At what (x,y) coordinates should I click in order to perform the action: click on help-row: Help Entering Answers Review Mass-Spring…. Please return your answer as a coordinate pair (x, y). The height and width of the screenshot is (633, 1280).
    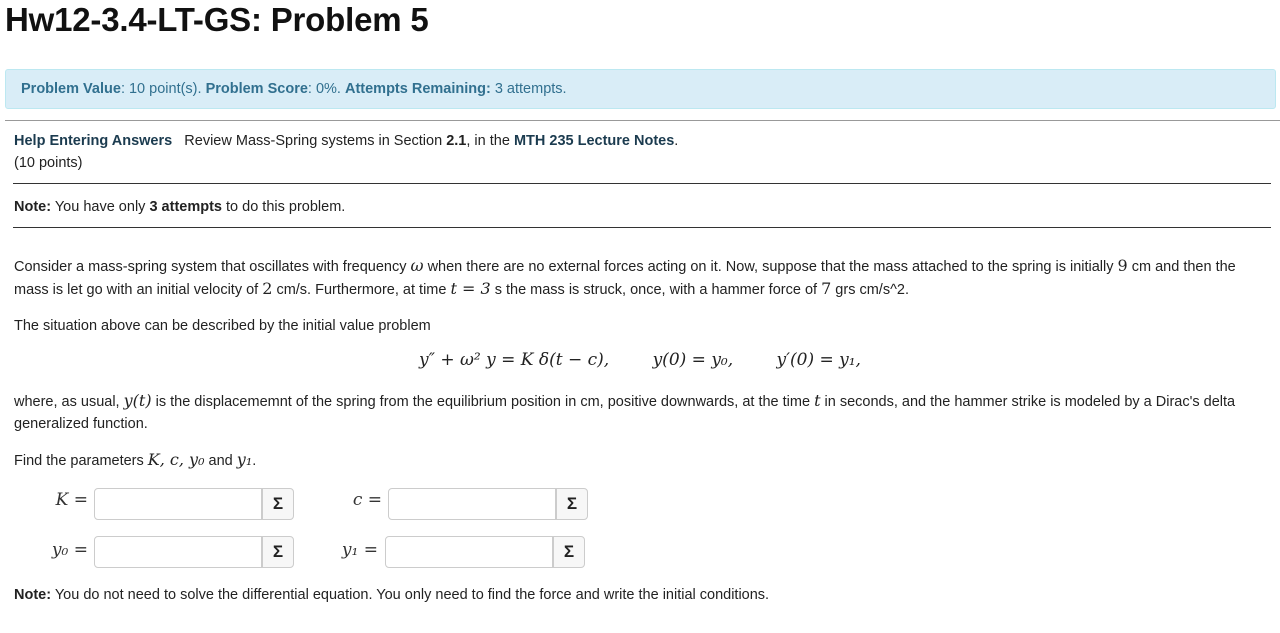
    Looking at the image, I should click on (346, 141).